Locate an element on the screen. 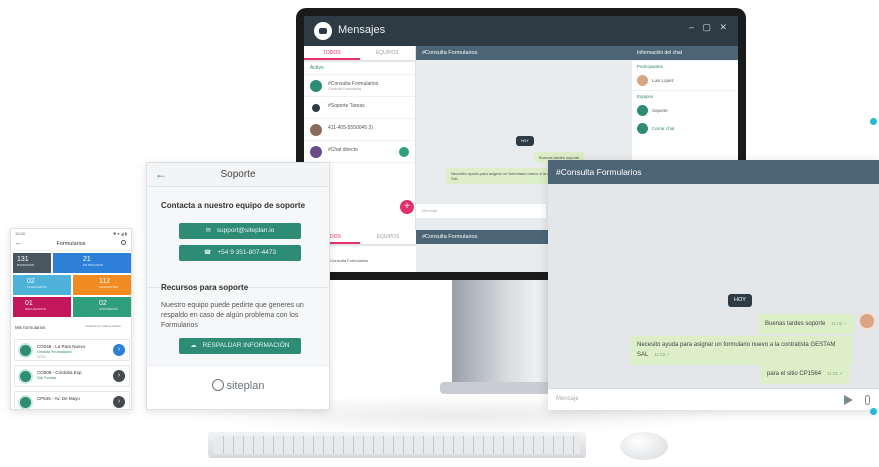  status-tile: 02 APROBADOS is located at coordinates (102, 307).